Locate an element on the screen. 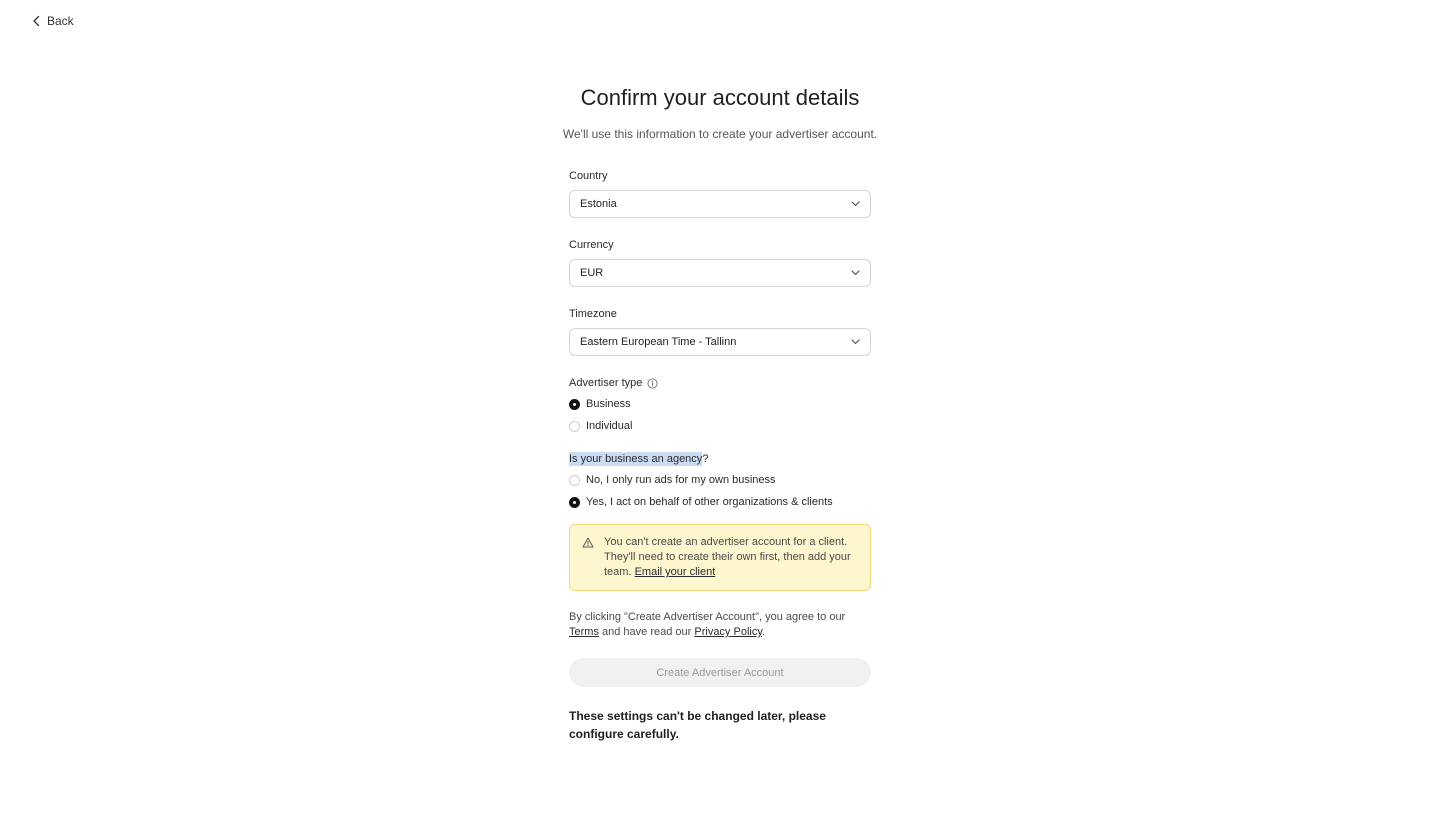  timezone-field: Timezone Eastern European Time - Tallinn is located at coordinates (720, 331).